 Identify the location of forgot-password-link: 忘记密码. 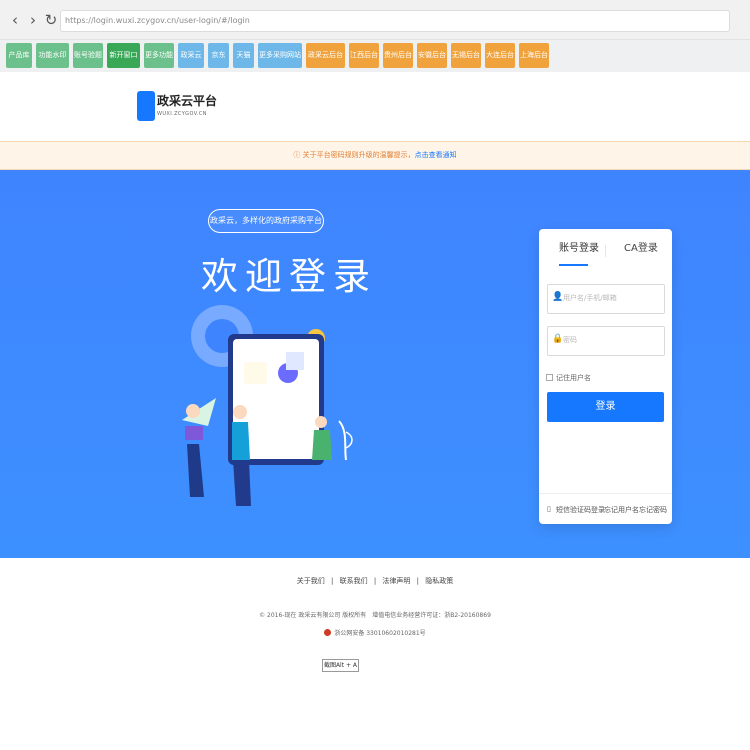
(653, 510).